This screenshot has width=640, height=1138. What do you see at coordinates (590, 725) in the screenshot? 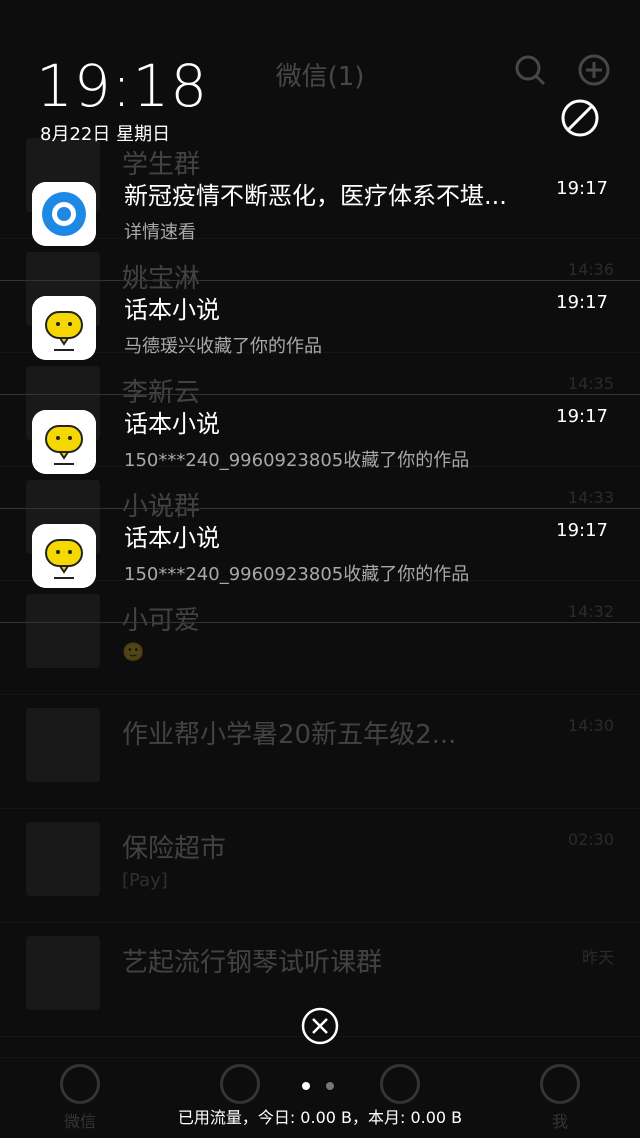
I see `chat-time: 14:30` at bounding box center [590, 725].